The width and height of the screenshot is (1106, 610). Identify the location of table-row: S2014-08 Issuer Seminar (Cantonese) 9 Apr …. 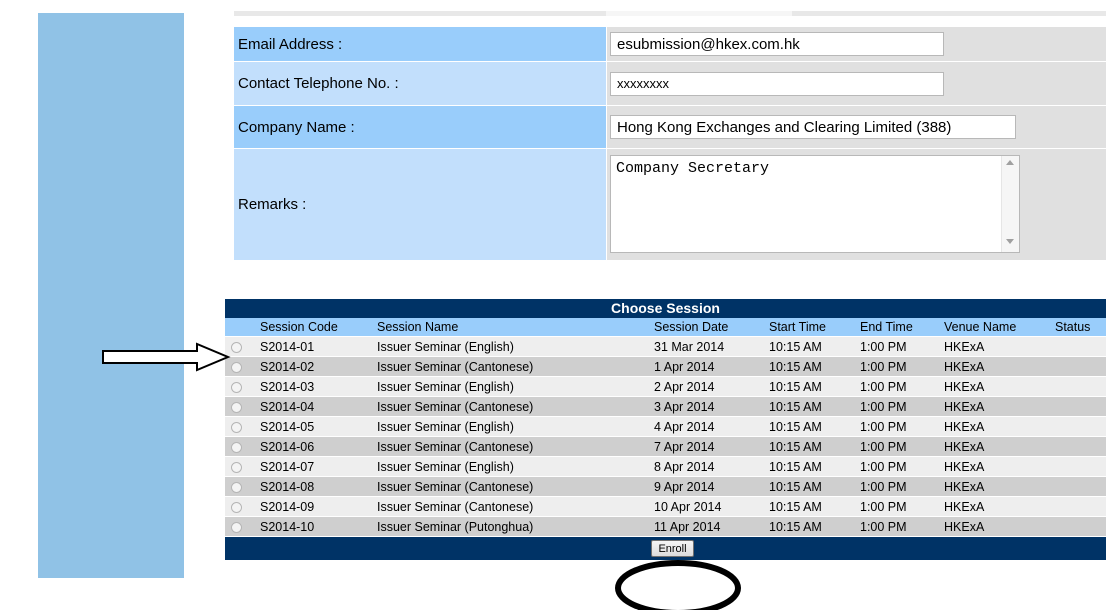
(665, 486).